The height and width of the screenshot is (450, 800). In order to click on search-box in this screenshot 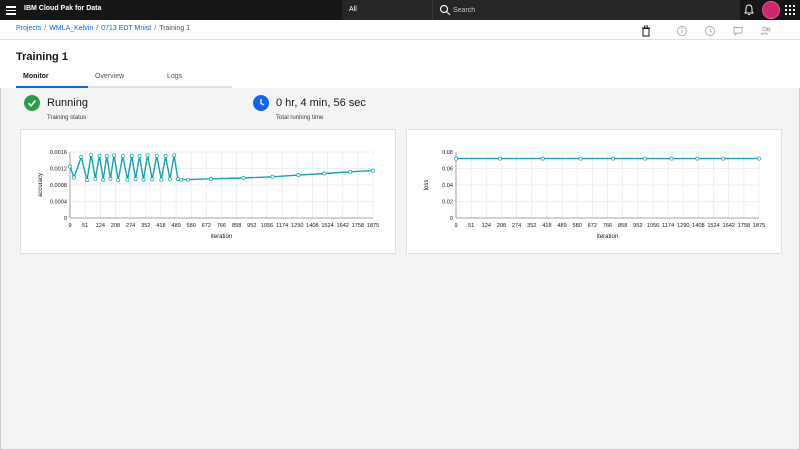, I will do `click(586, 10)`.